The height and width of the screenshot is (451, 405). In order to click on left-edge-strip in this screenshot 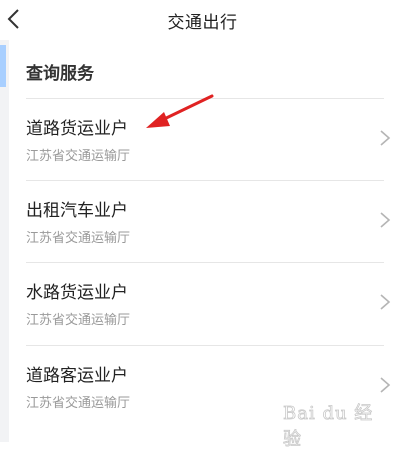, I will do `click(4, 241)`.